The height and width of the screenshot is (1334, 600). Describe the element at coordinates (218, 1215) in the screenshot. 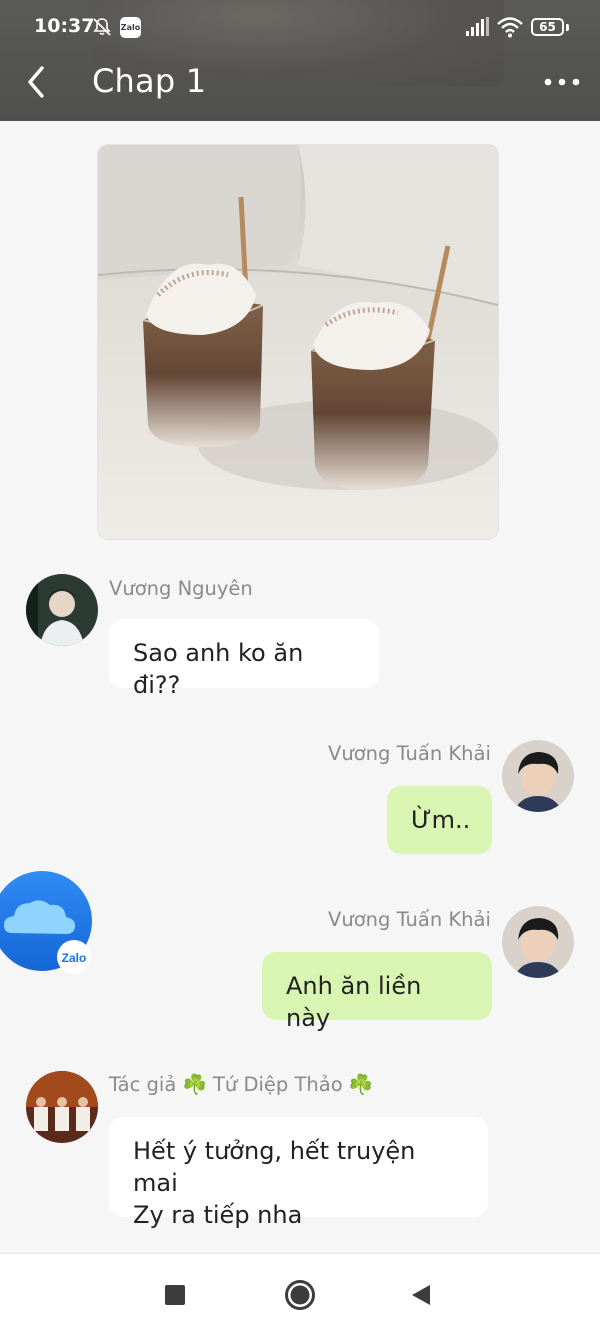

I see `message-text-line: Zy ra tiếp nha` at that location.